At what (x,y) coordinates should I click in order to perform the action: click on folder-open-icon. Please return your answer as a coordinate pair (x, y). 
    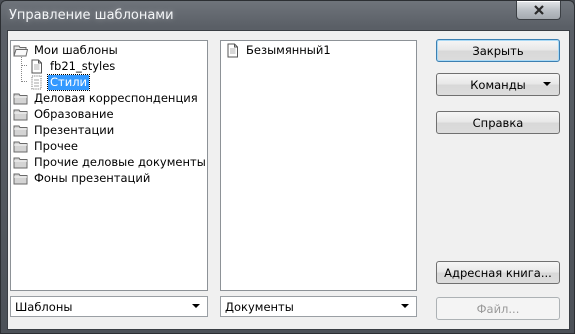
    Looking at the image, I should click on (20, 50).